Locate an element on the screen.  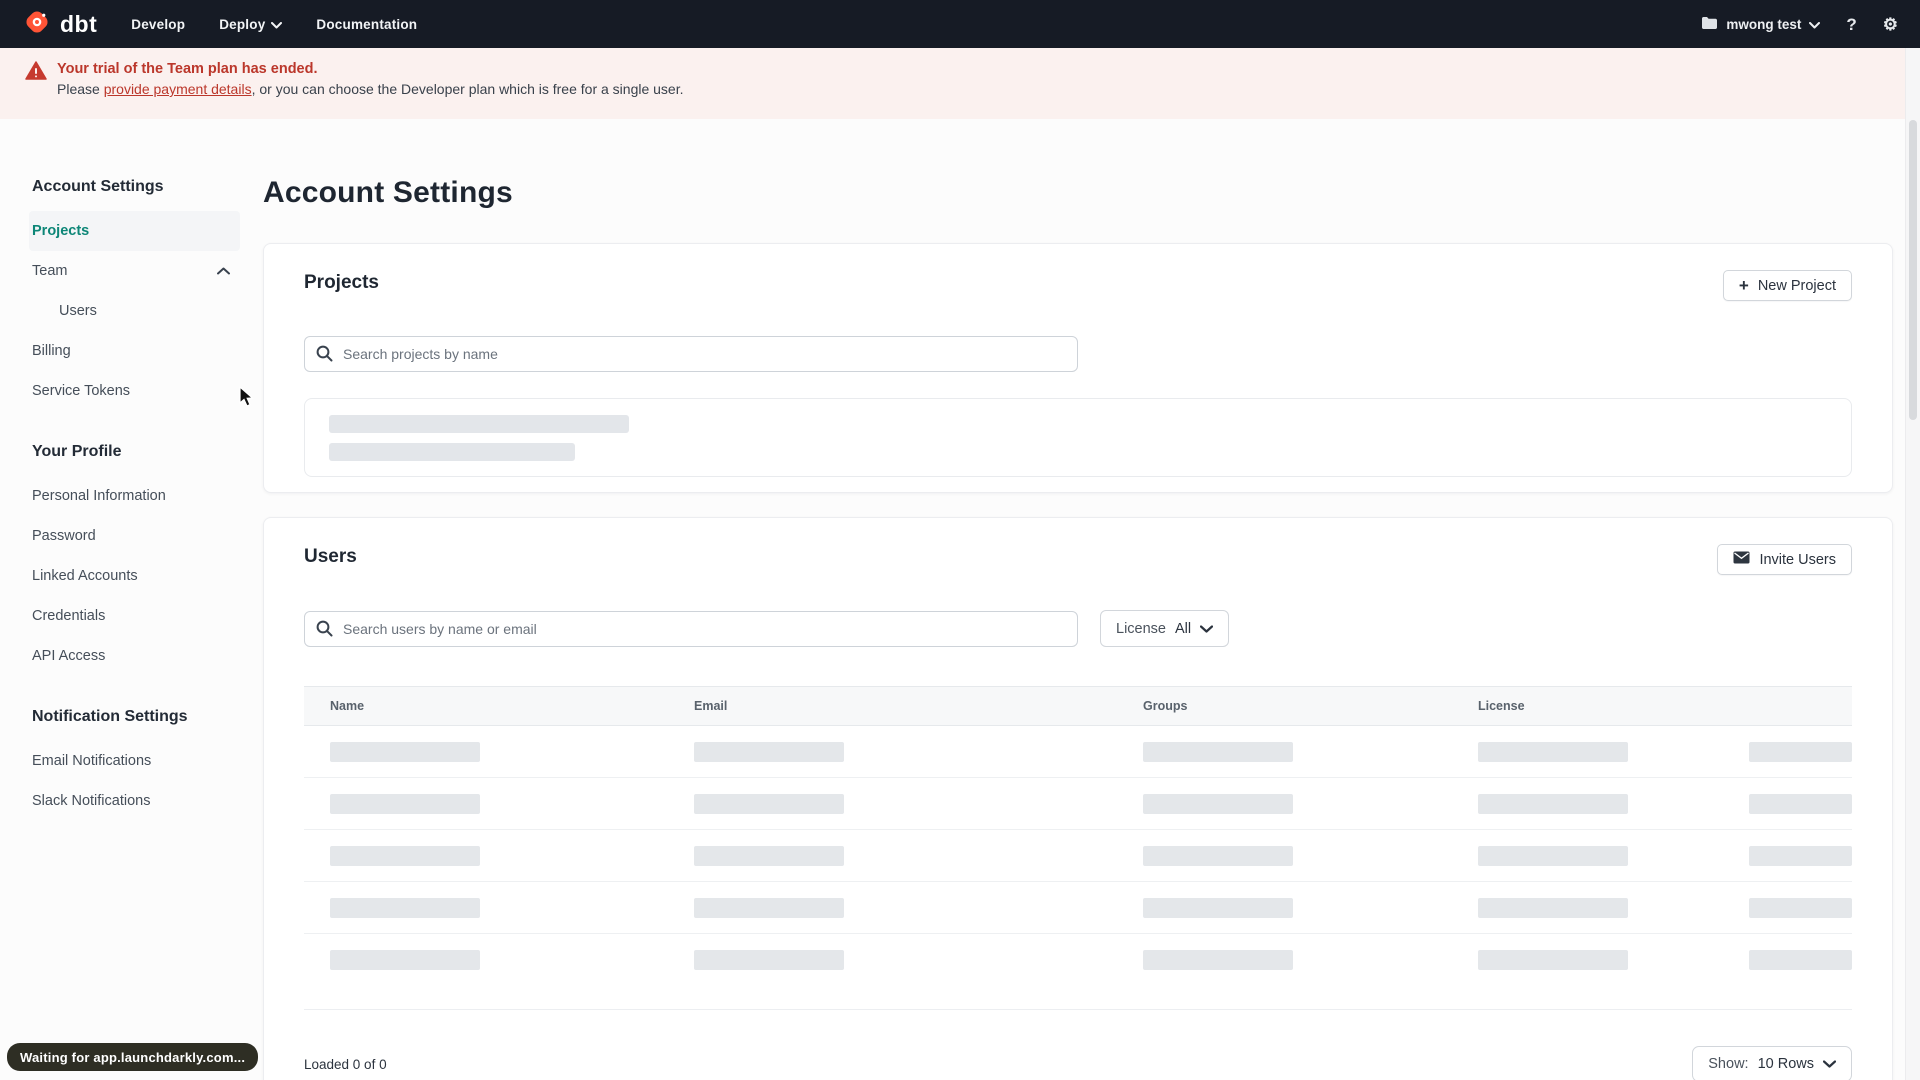
chevron-up-icon is located at coordinates (223, 271).